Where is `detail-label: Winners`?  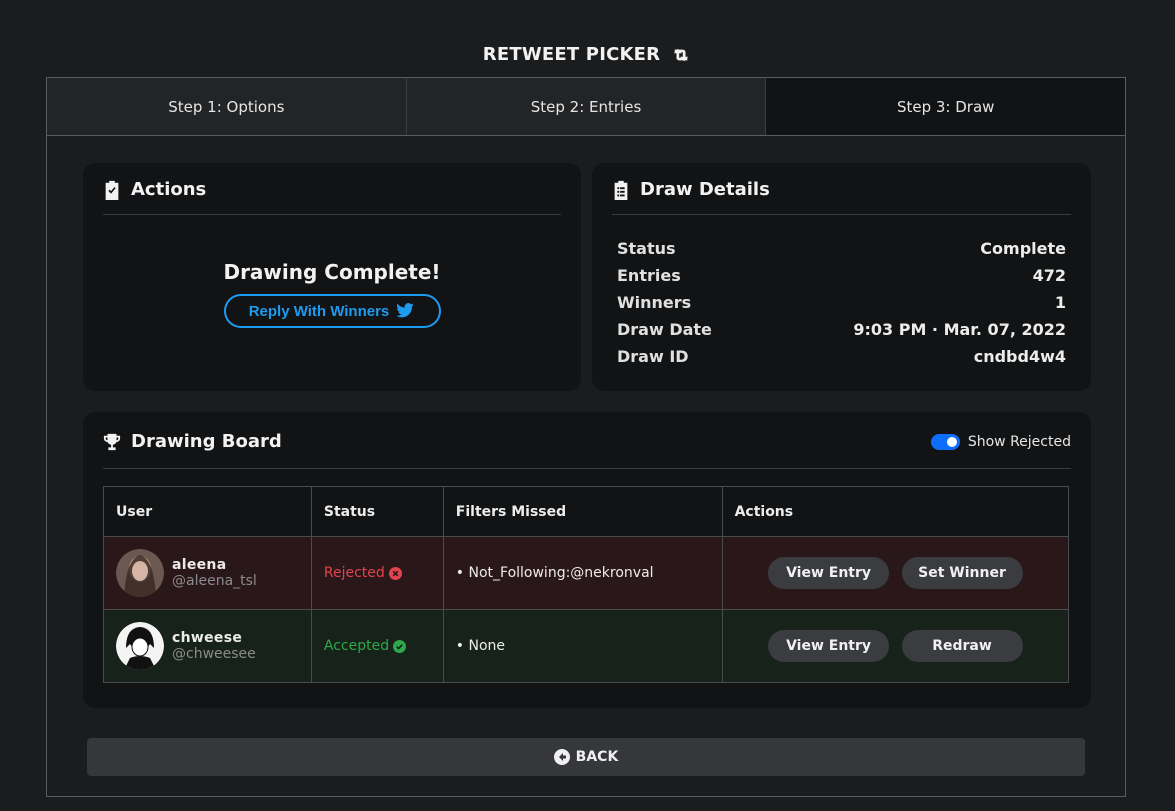 detail-label: Winners is located at coordinates (654, 302).